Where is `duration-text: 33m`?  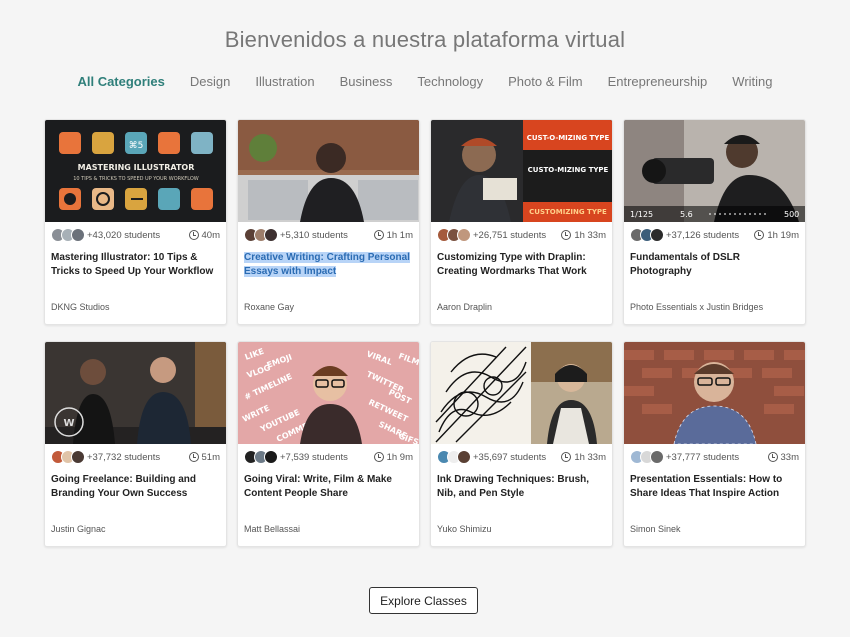 duration-text: 33m is located at coordinates (789, 457).